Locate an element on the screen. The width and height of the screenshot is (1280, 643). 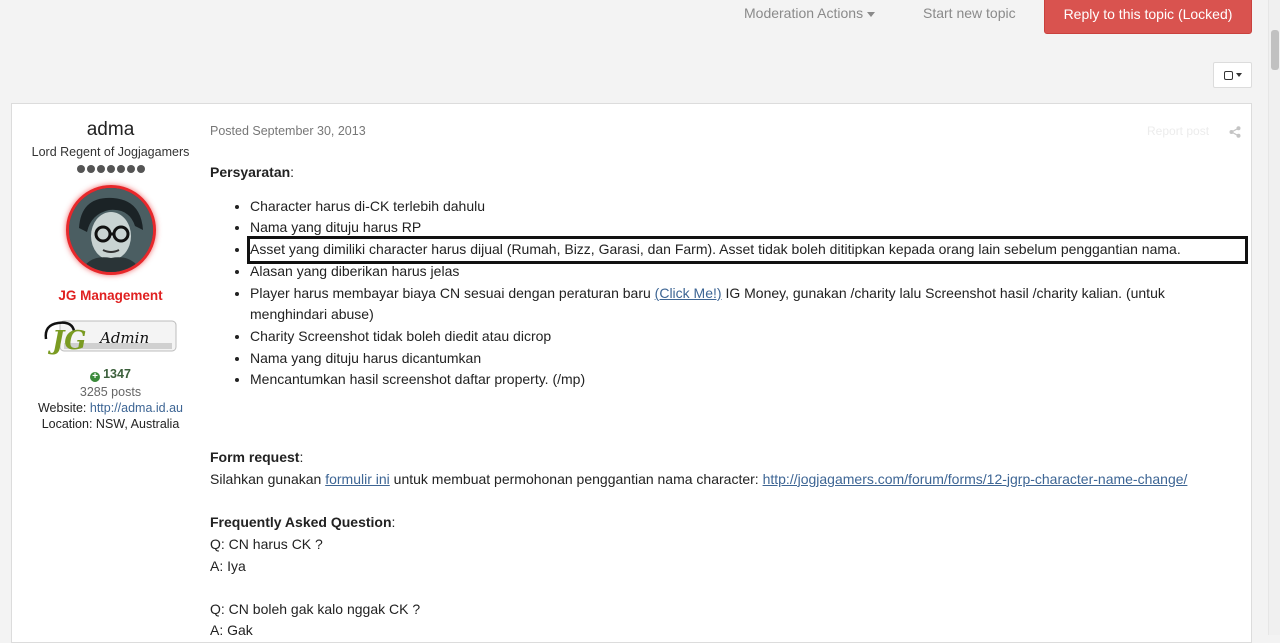
multi-select-button is located at coordinates (1232, 75).